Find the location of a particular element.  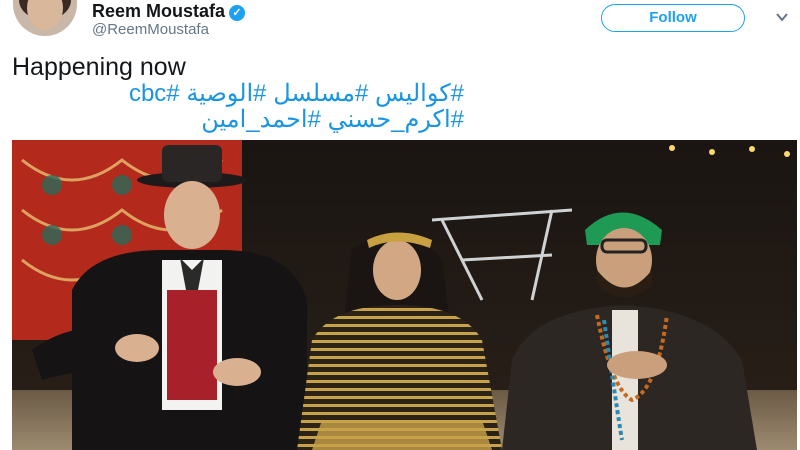

author-avatar is located at coordinates (45, 18).